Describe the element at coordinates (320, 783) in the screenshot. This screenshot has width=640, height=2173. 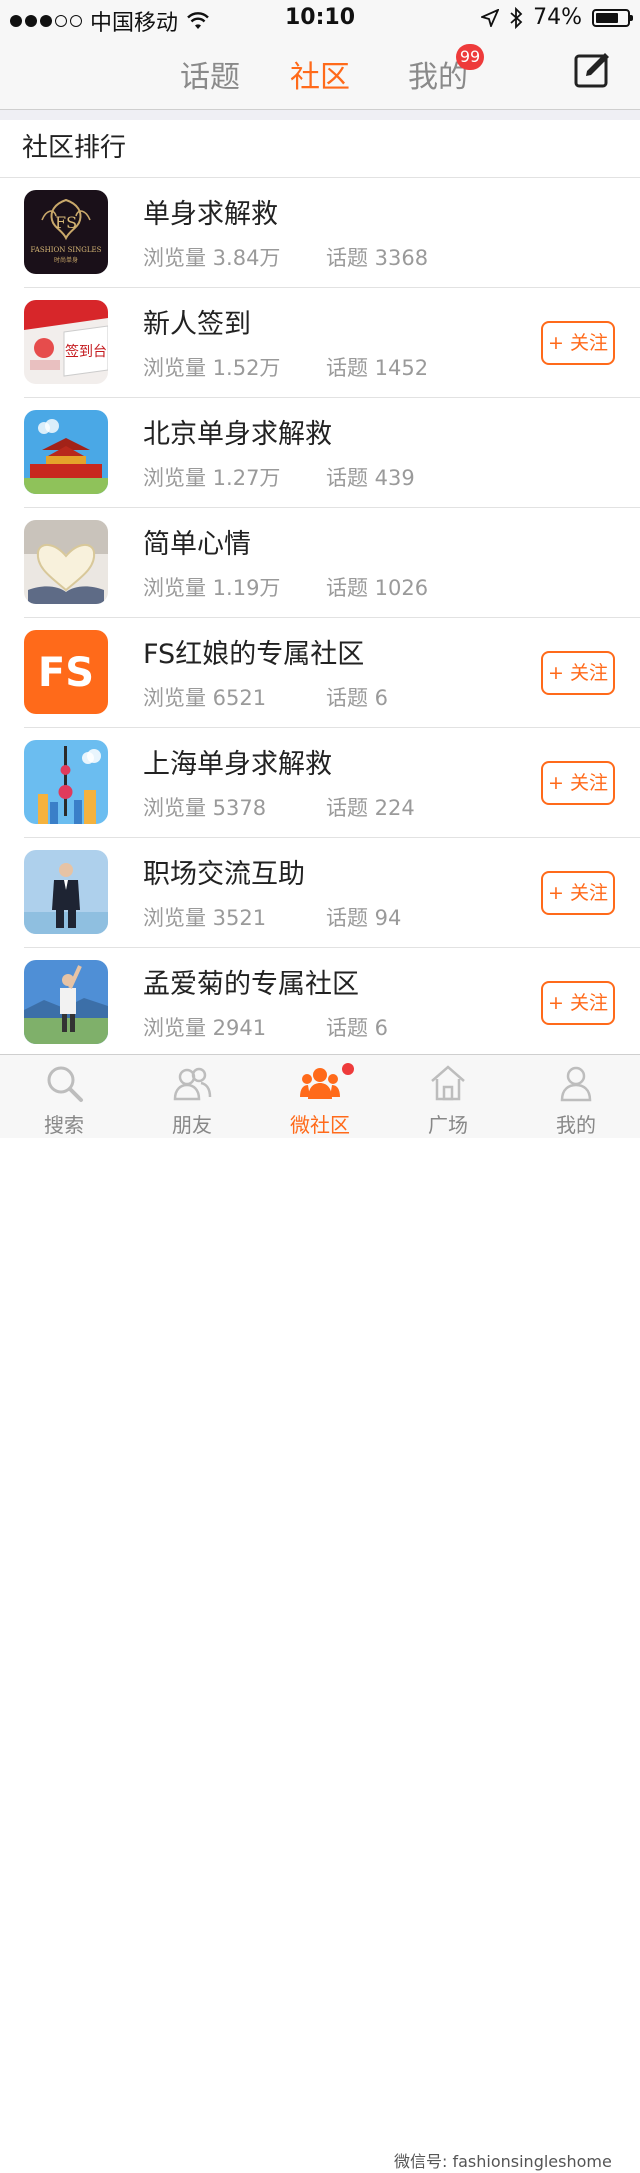
I see `community-row: 上海单身求解救 浏览量 5378 话题 224 + 关注` at that location.